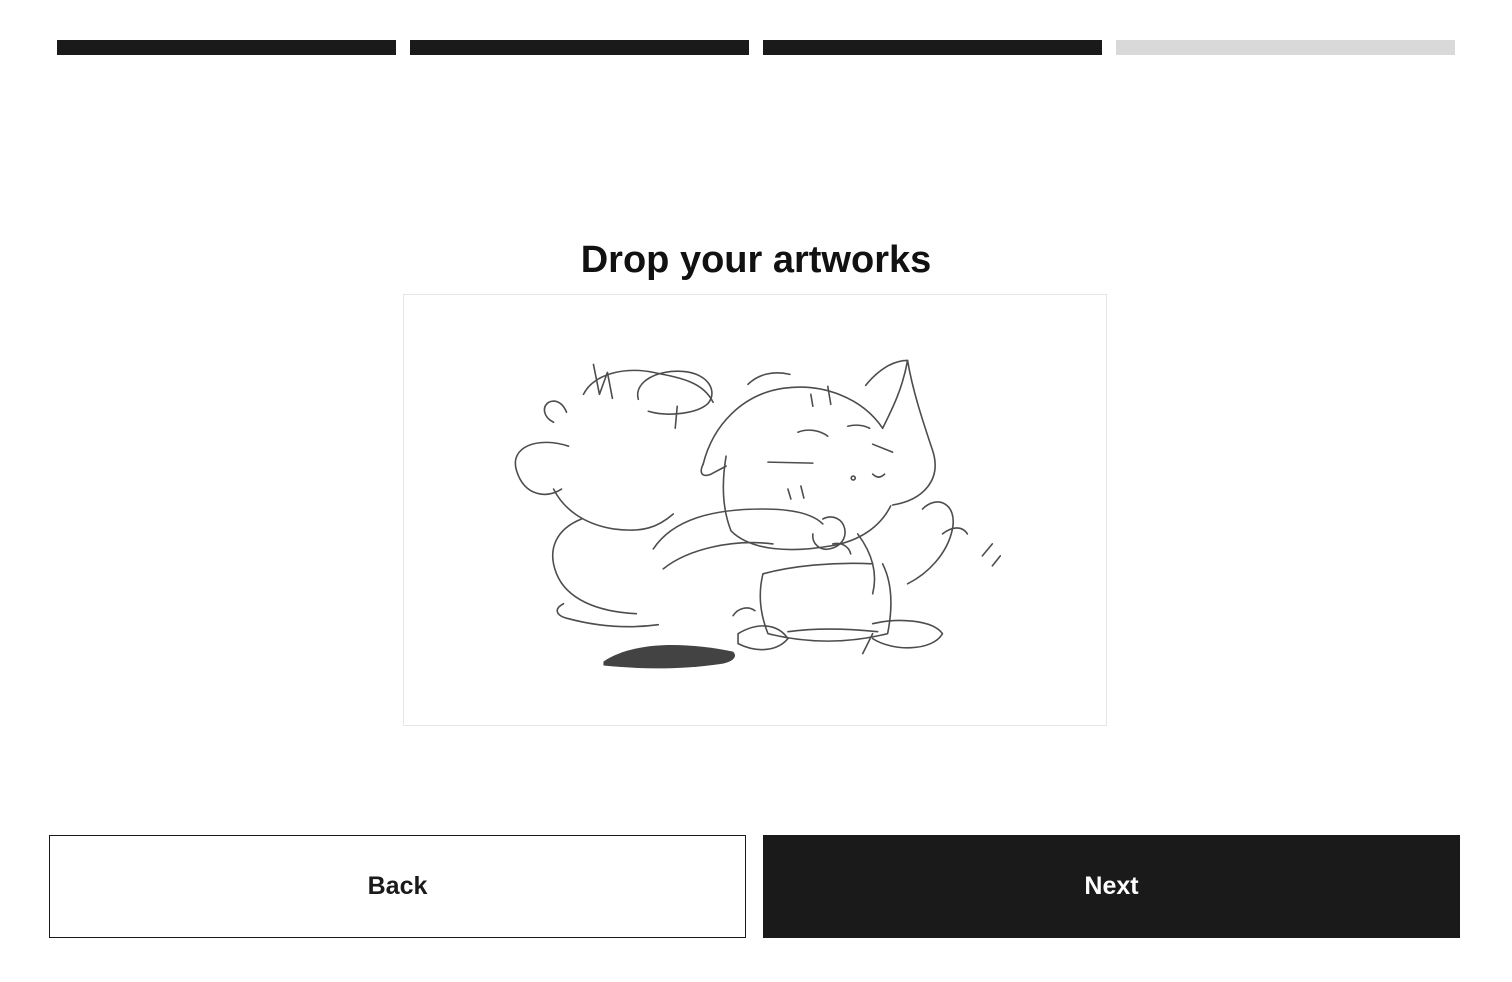  What do you see at coordinates (397, 886) in the screenshot?
I see `back-button: Back` at bounding box center [397, 886].